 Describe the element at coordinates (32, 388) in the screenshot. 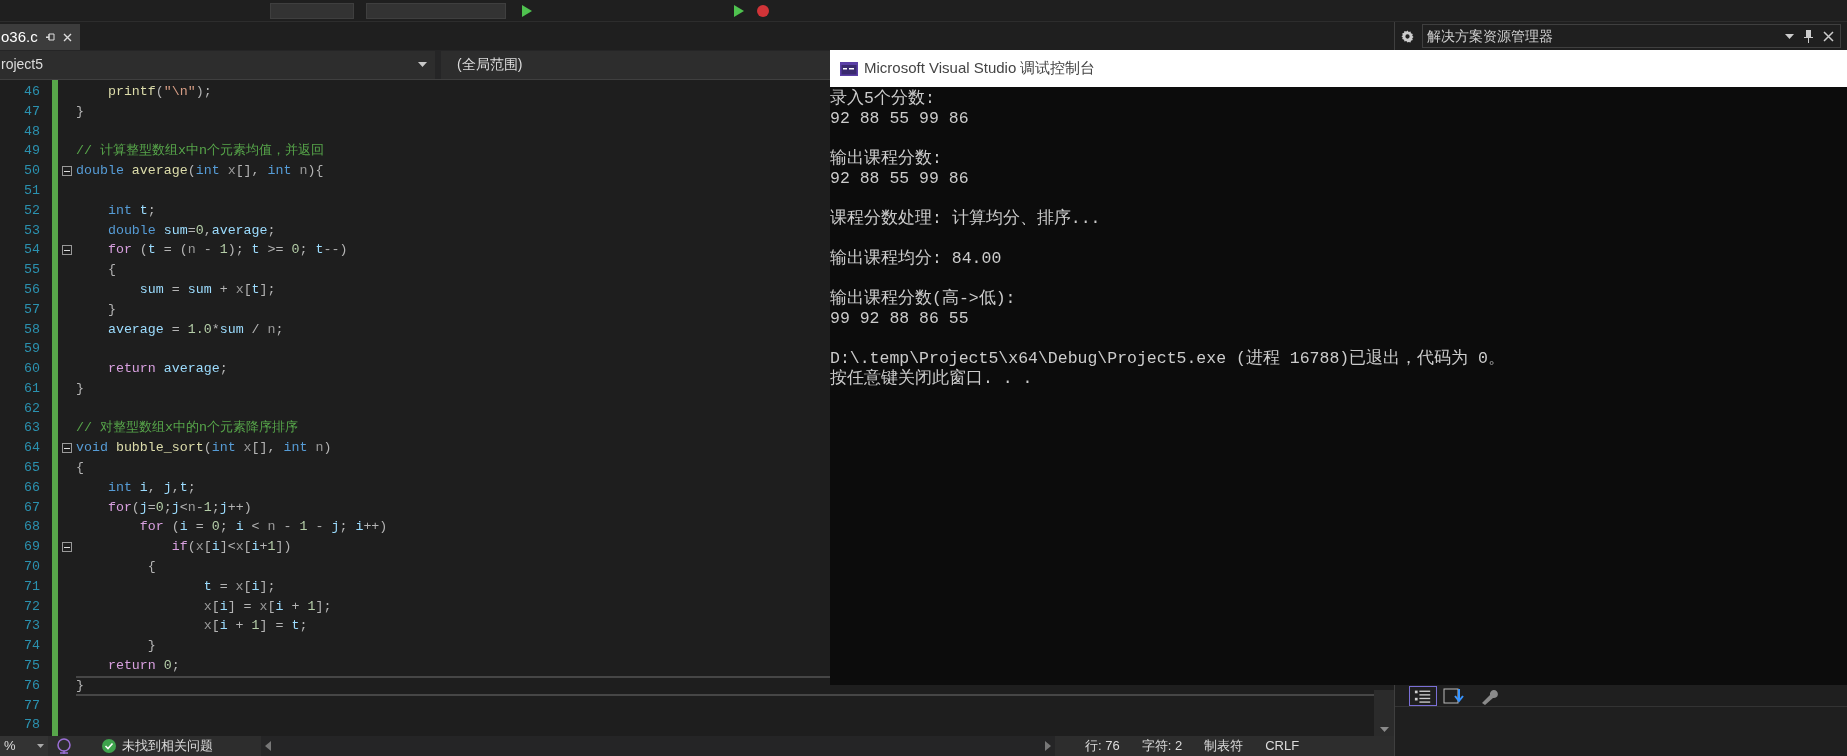

I see `line-number: 61` at that location.